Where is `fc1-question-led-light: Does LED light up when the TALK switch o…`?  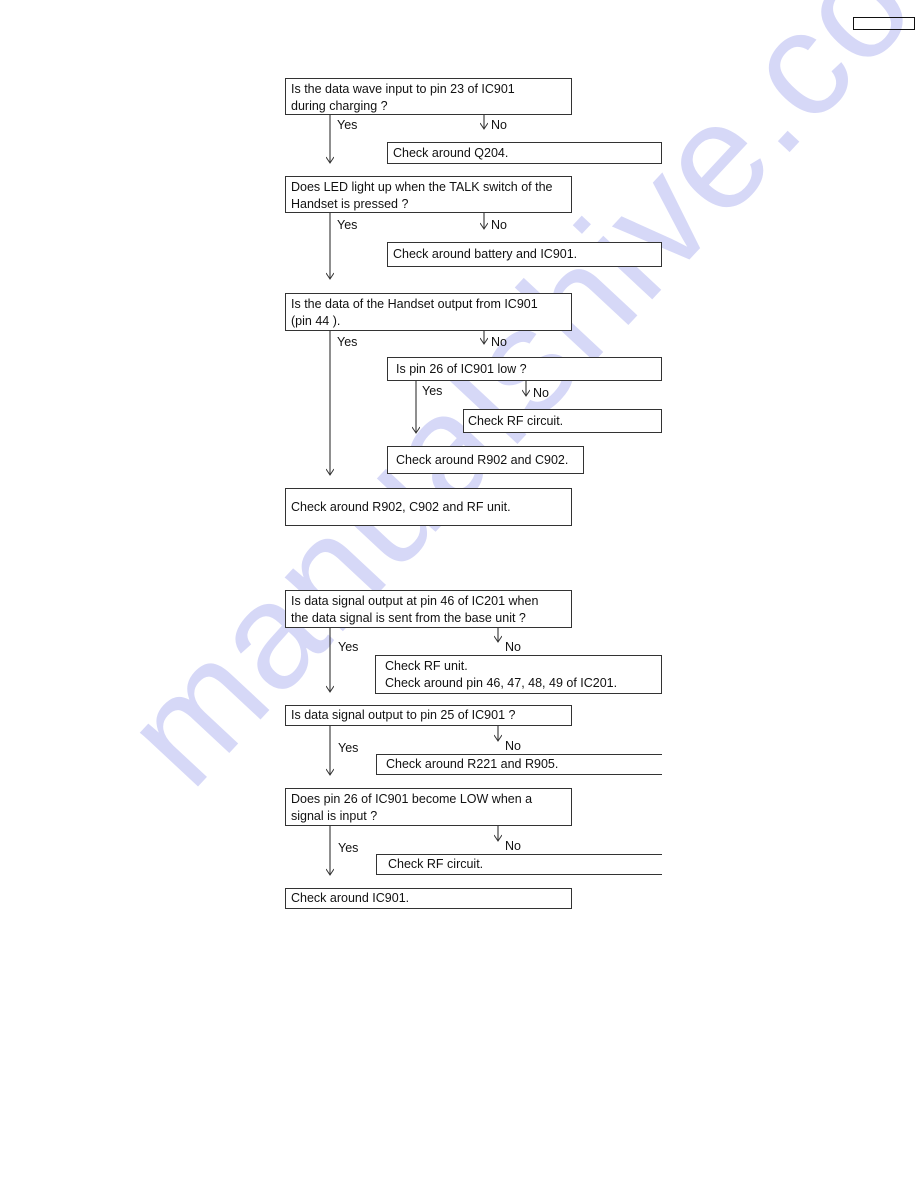
fc1-question-led-light: Does LED light up when the TALK switch o… is located at coordinates (428, 194).